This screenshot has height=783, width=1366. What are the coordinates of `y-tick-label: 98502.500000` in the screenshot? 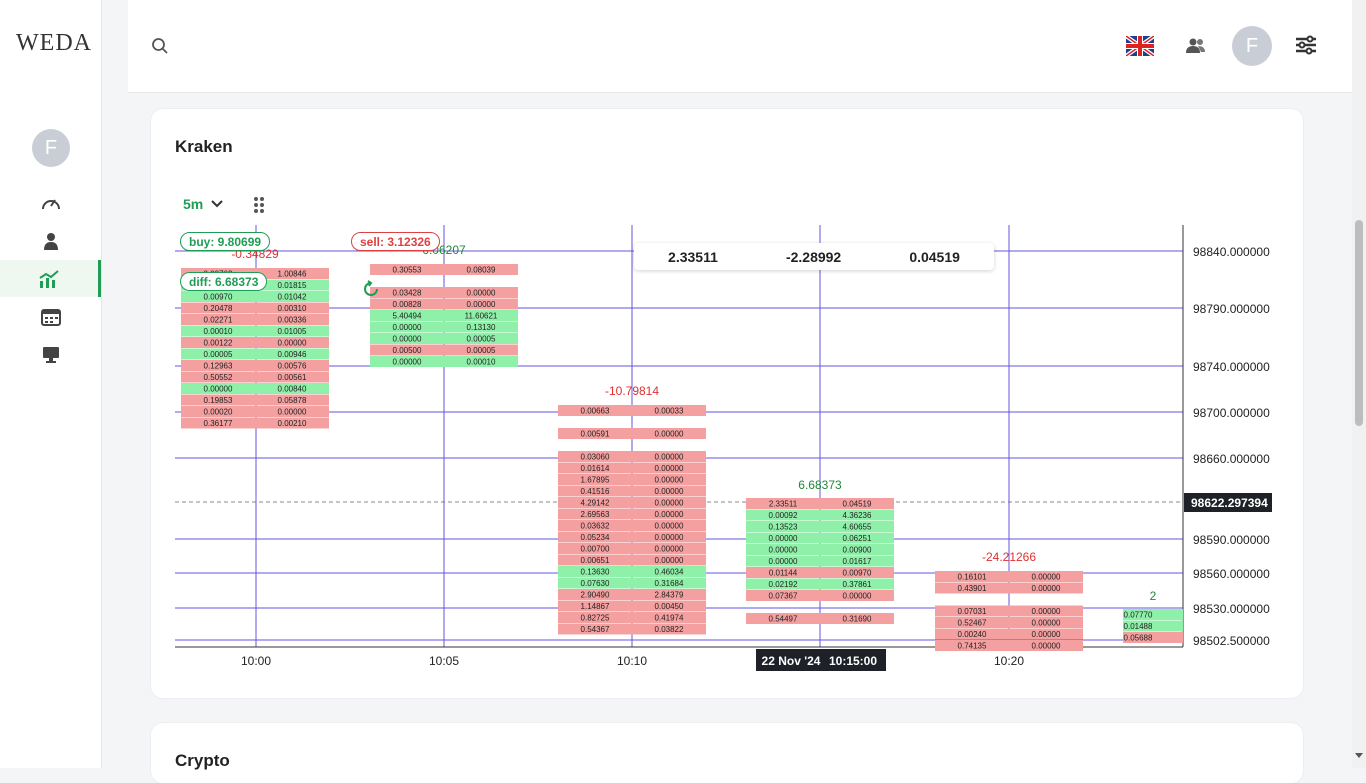 It's located at (1231, 641).